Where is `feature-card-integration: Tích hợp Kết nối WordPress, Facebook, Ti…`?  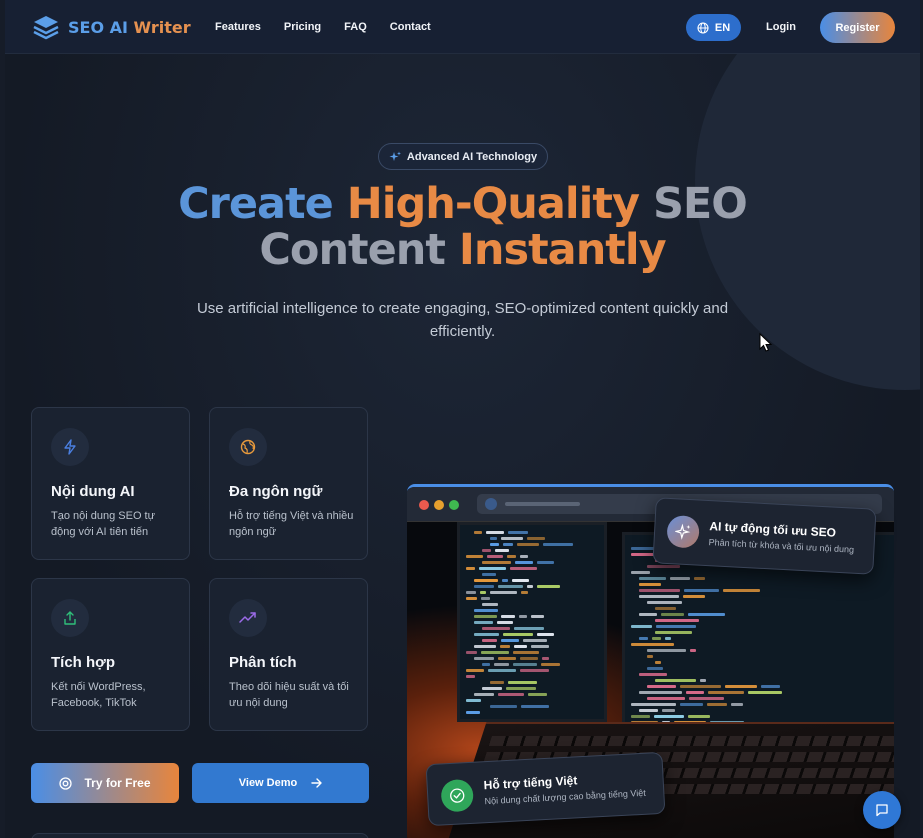
feature-card-integration: Tích hợp Kết nối WordPress, Facebook, Ti… is located at coordinates (110, 654).